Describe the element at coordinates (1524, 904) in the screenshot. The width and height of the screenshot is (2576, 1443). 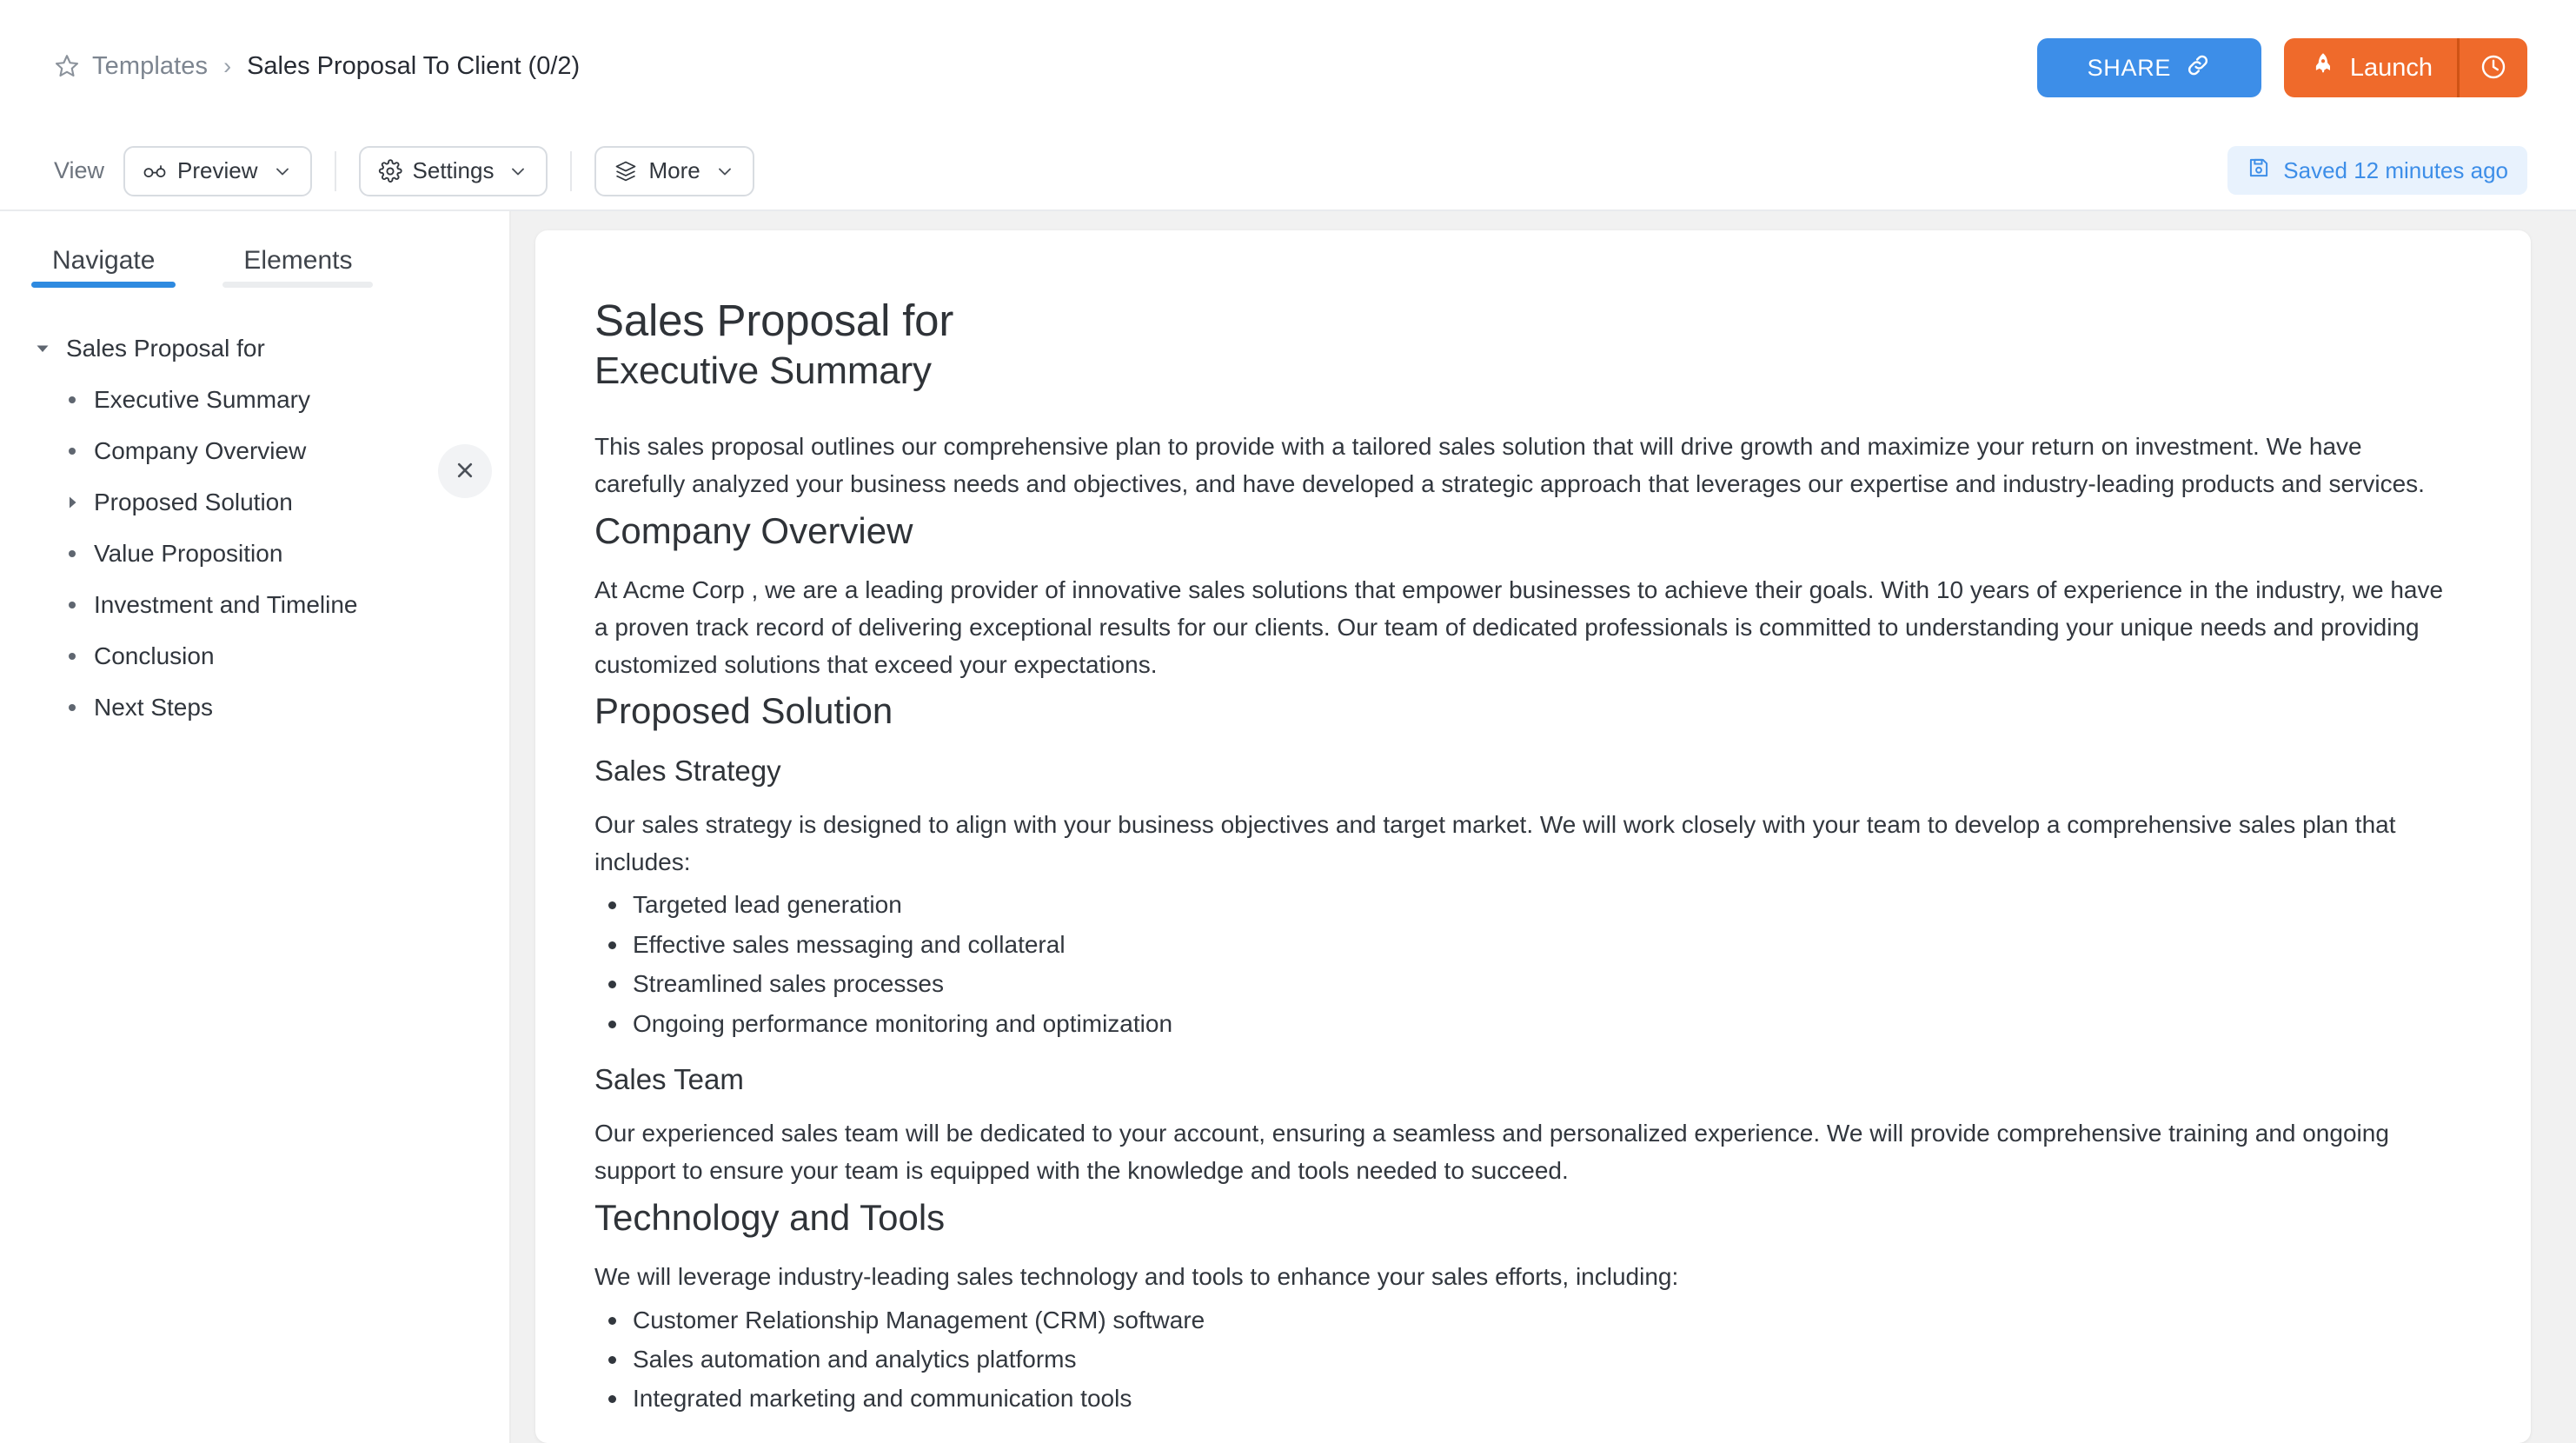
I see `list-item: Targeted lead generation` at that location.